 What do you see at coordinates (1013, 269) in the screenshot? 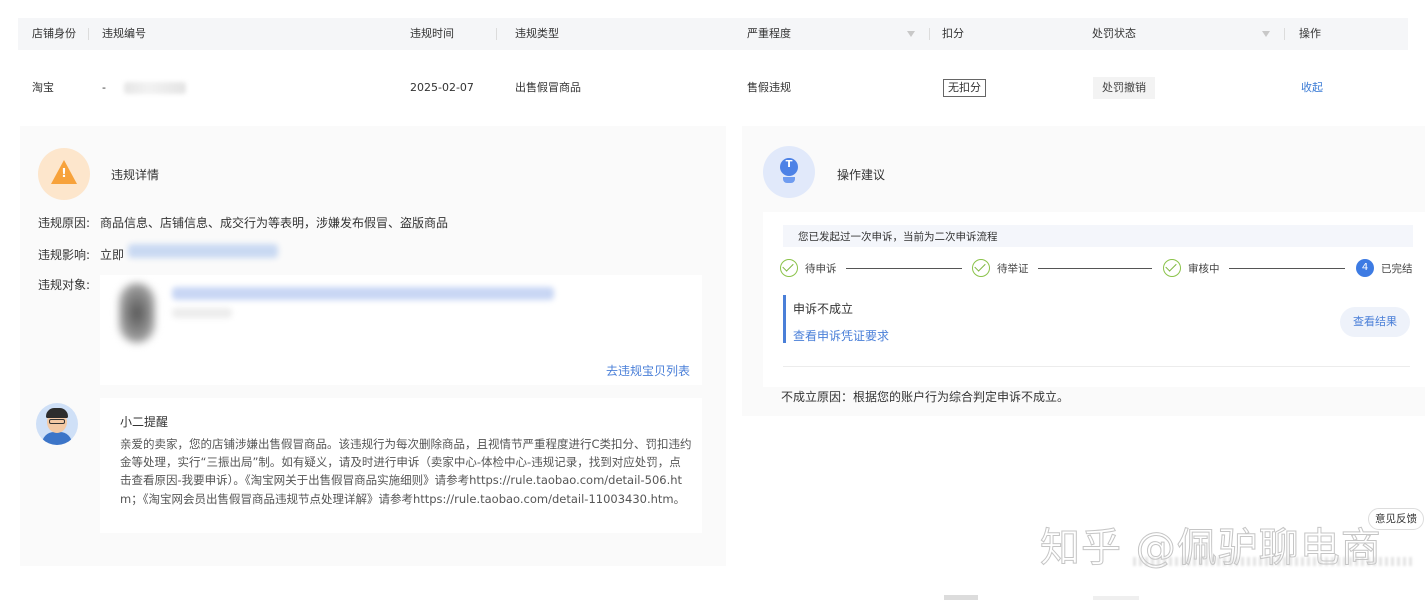
I see `step-label: 待举证` at bounding box center [1013, 269].